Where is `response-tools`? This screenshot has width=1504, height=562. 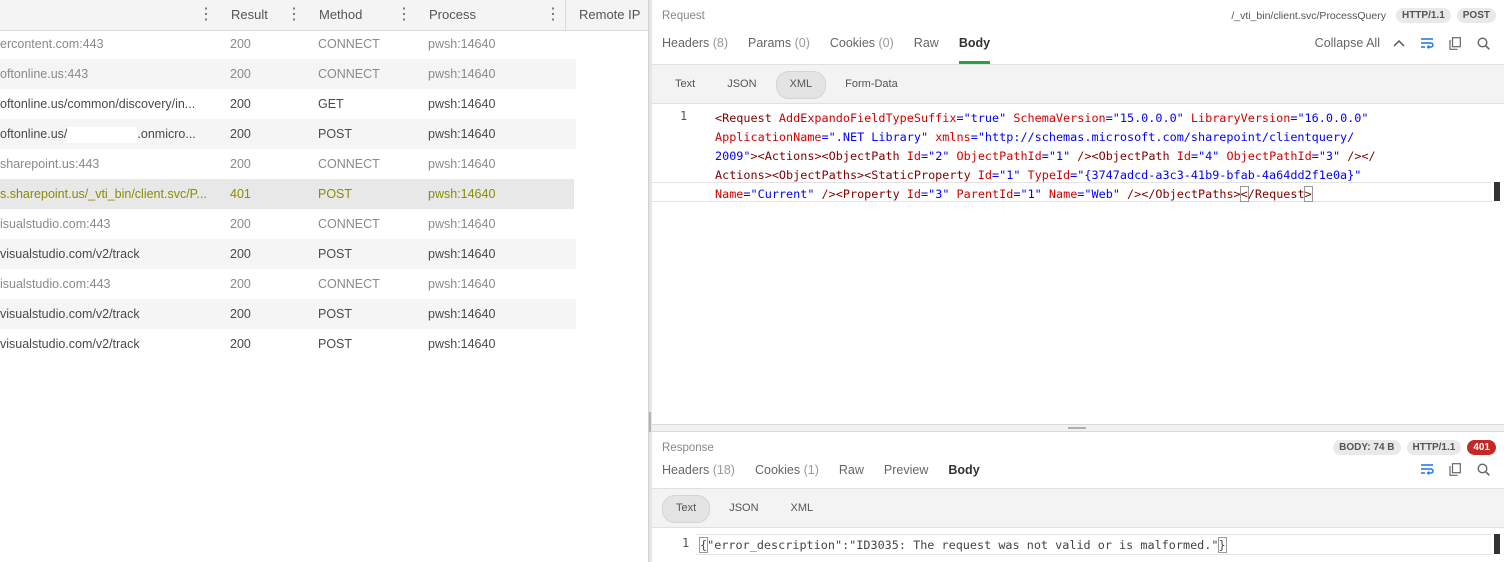 response-tools is located at coordinates (1455, 469).